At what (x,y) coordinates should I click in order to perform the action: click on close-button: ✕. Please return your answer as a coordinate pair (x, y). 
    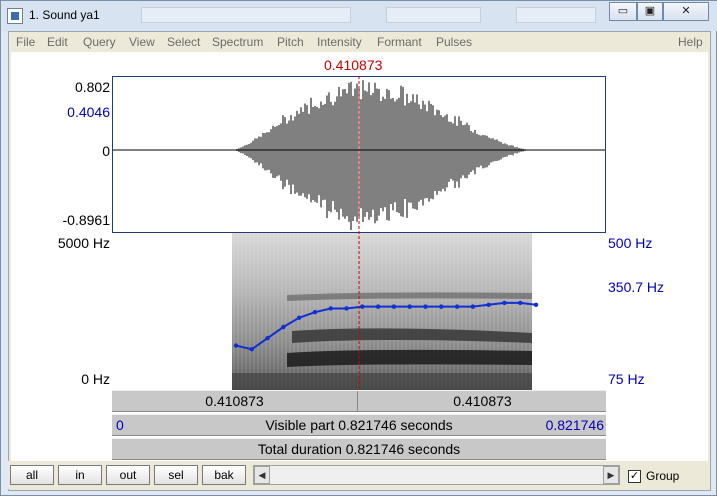
    Looking at the image, I should click on (686, 11).